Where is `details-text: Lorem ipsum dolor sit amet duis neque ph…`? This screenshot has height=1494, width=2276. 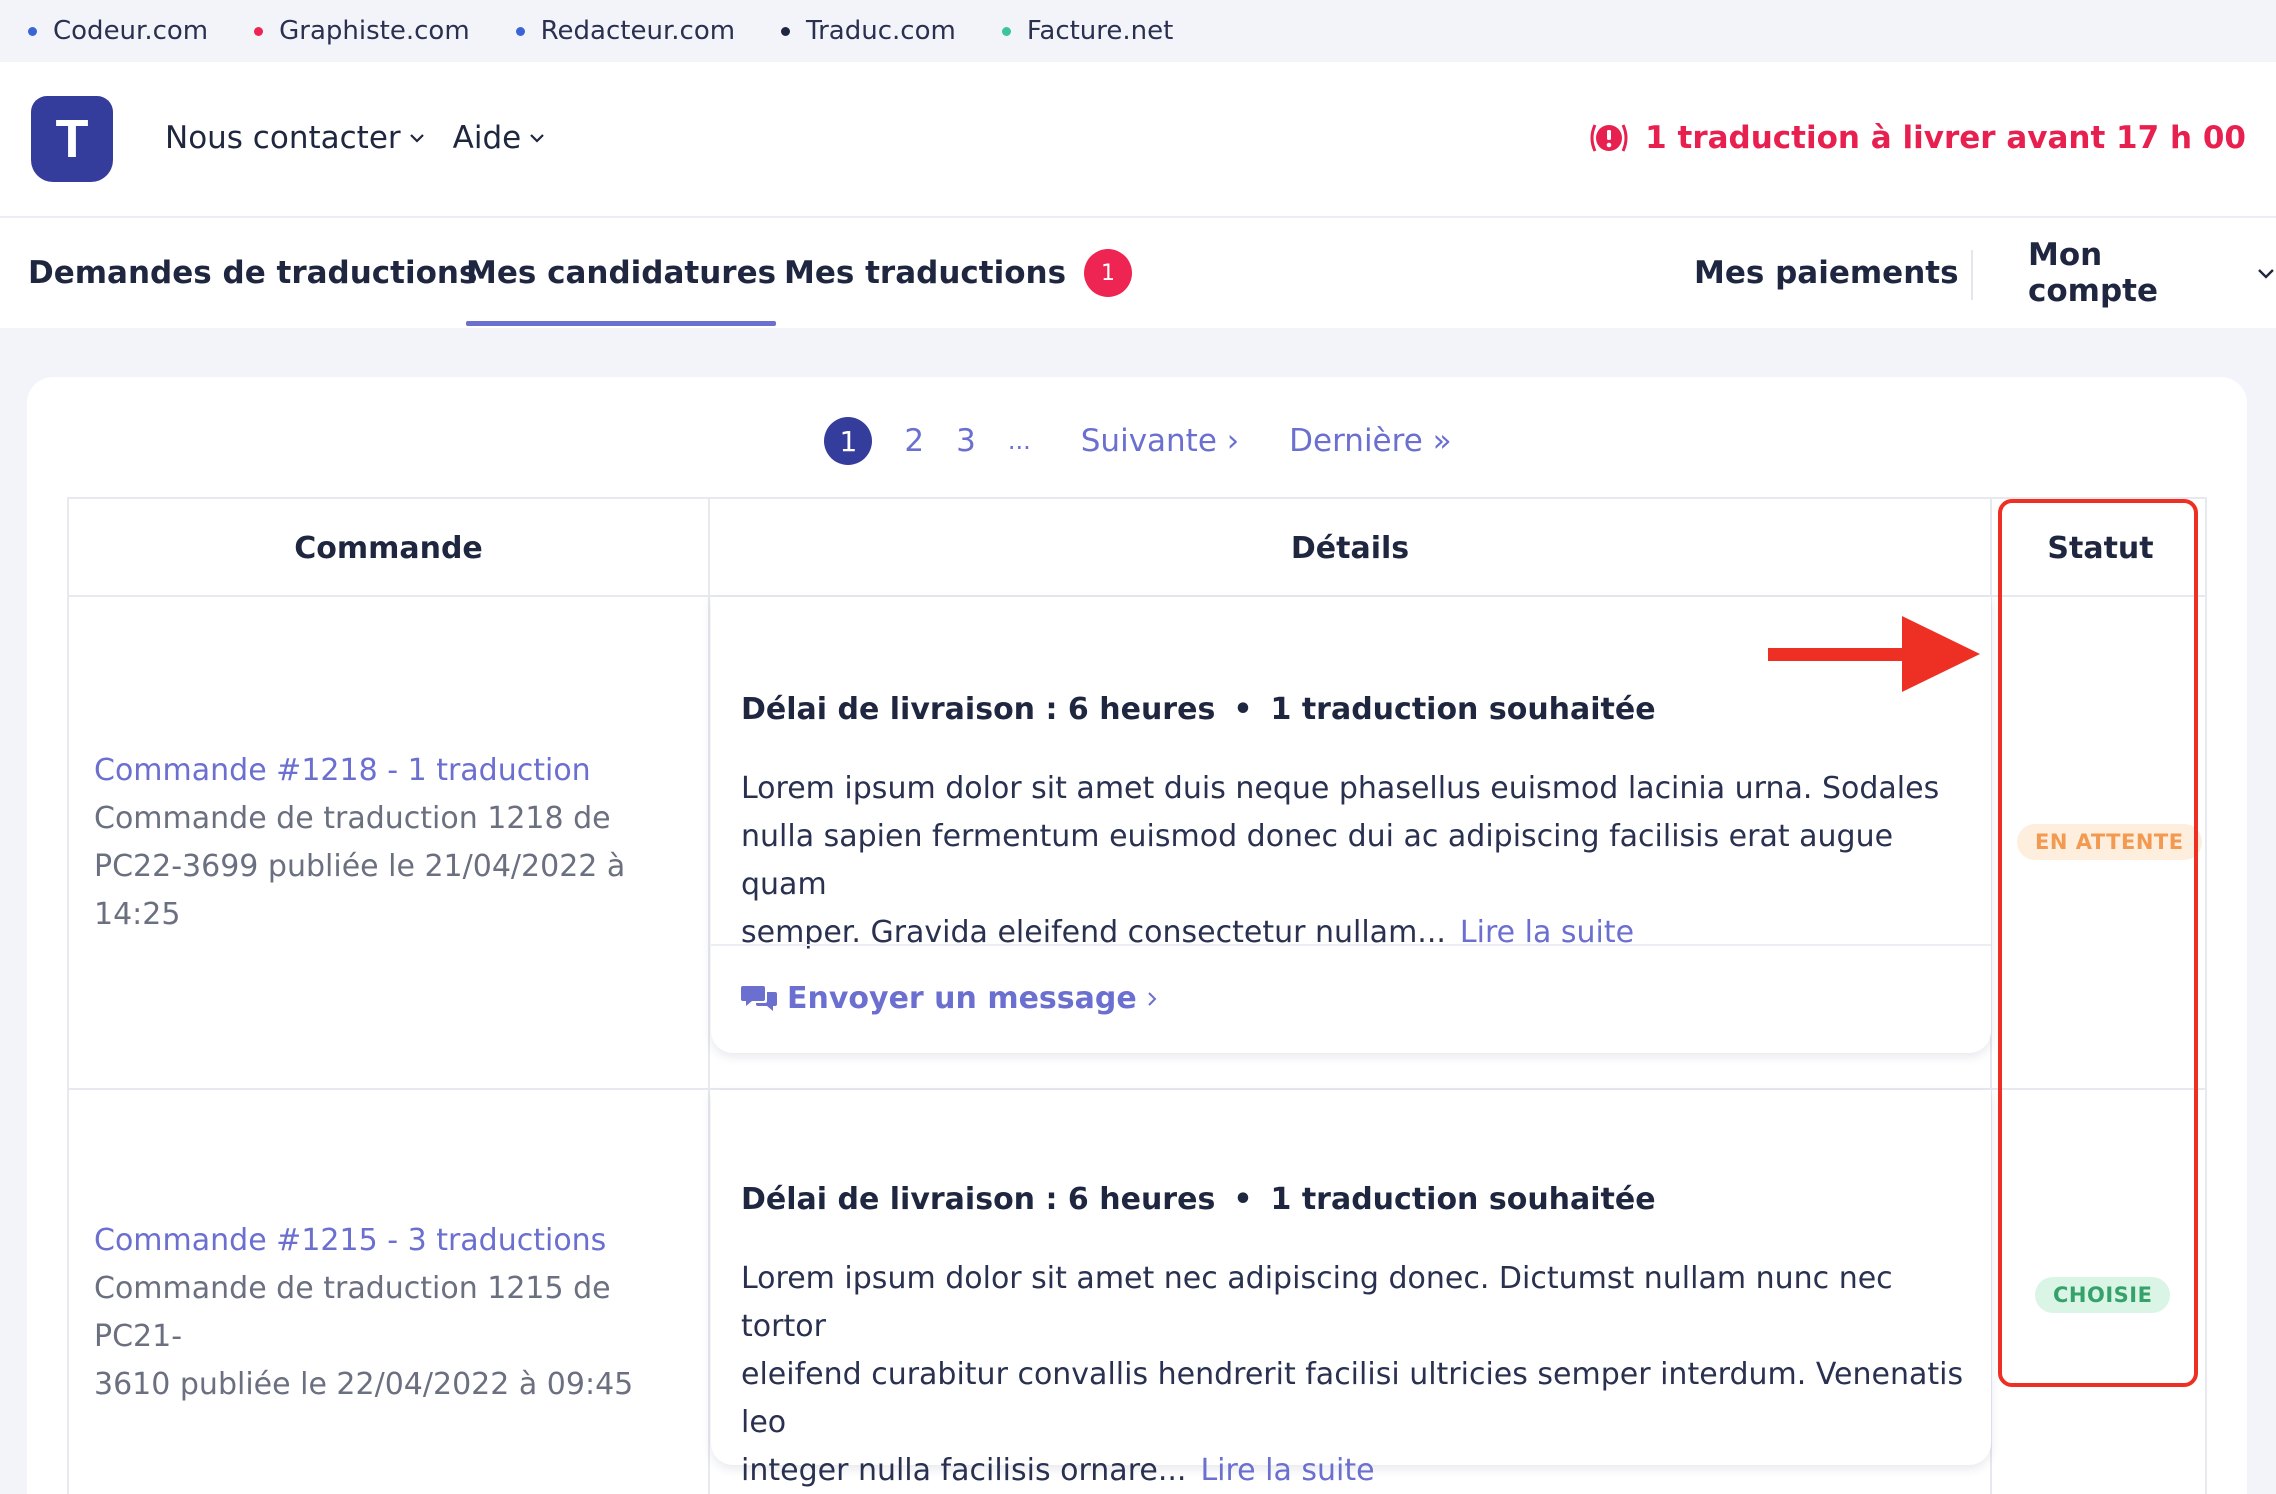 details-text: Lorem ipsum dolor sit amet duis neque ph… is located at coordinates (1356, 861).